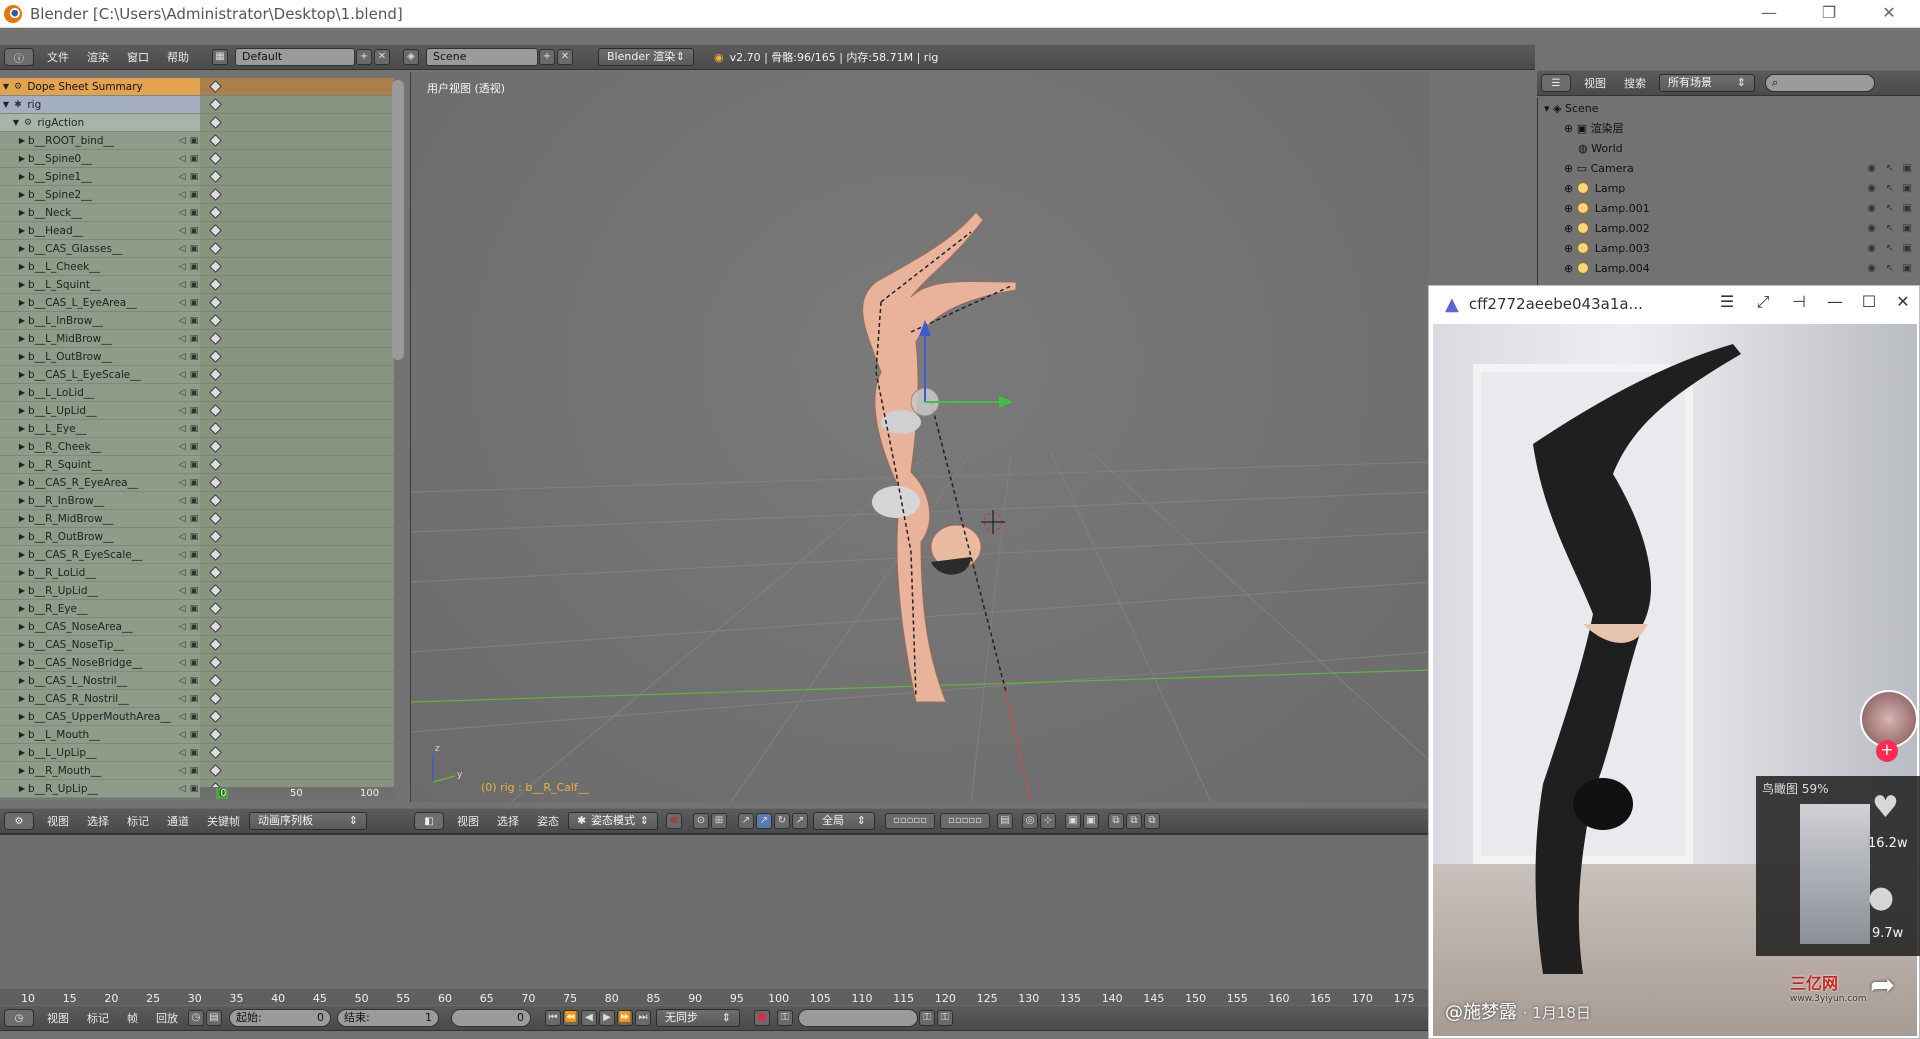 This screenshot has width=1920, height=1039. Describe the element at coordinates (571, 1018) in the screenshot. I see `jump-prev-key-icon: ⏪` at that location.